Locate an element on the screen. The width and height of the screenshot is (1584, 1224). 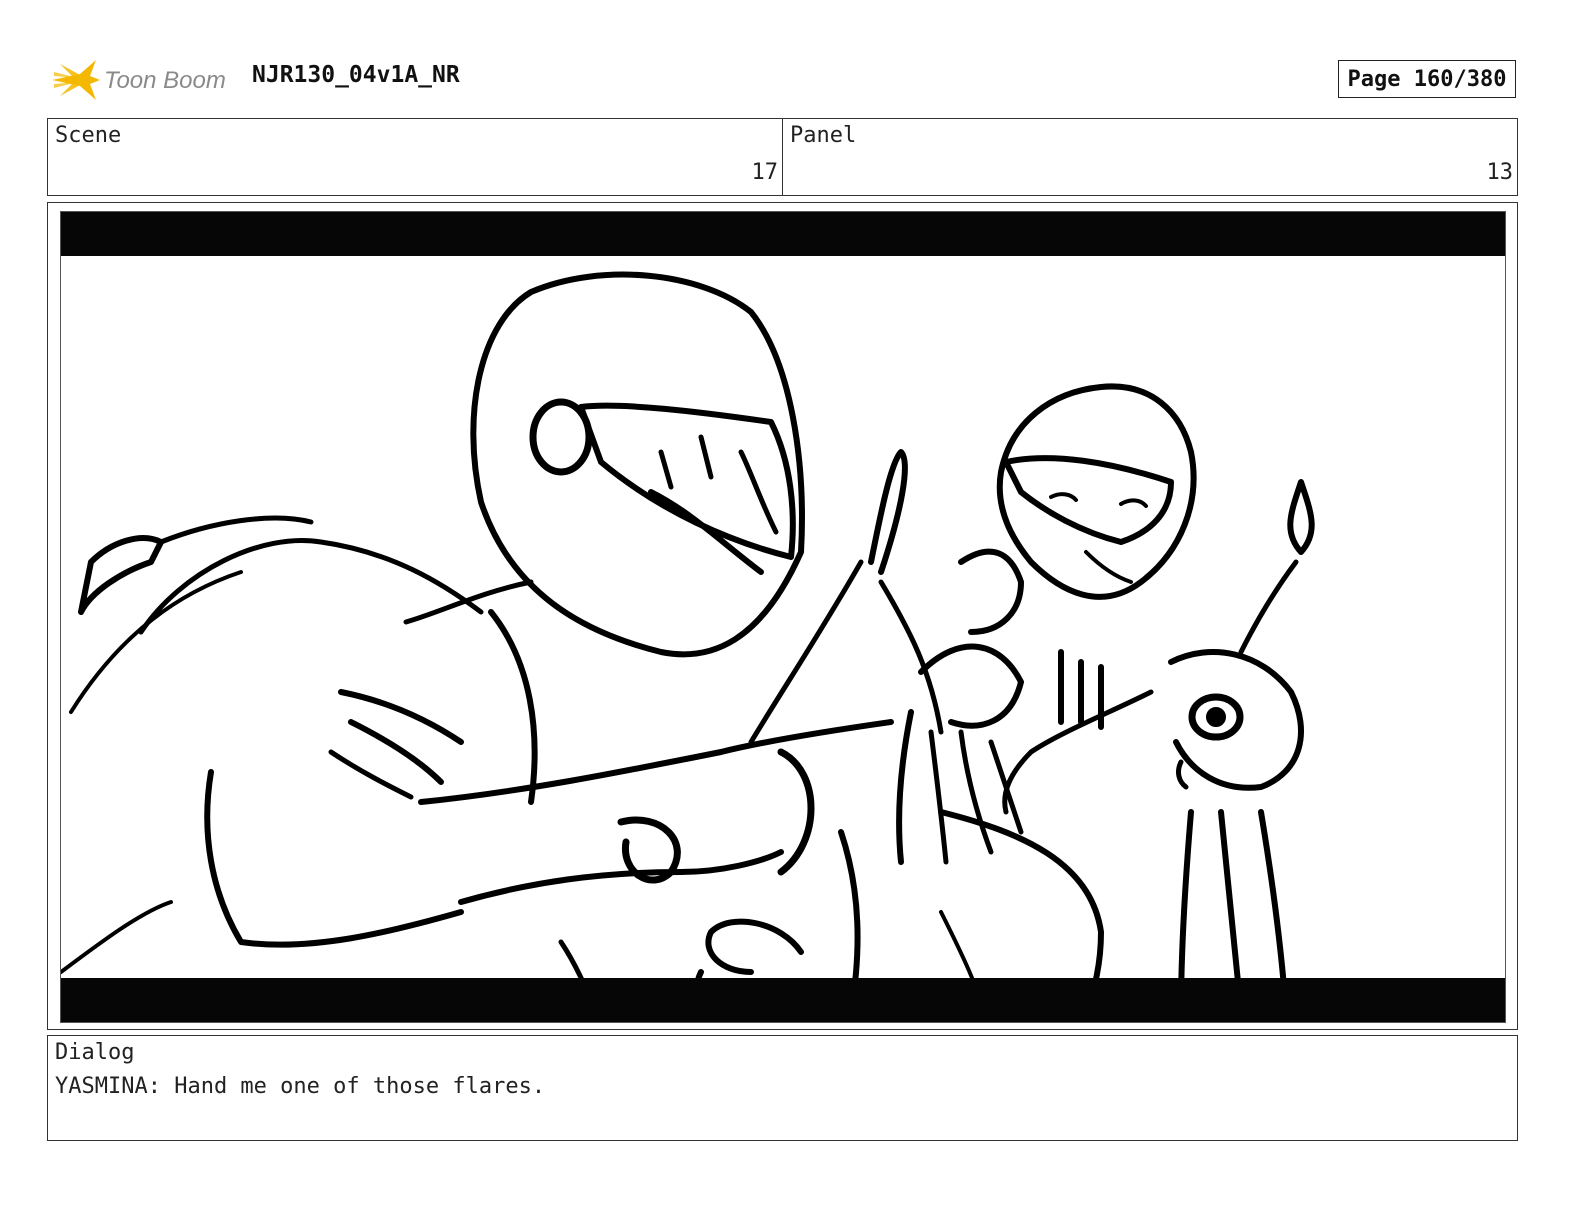
panel-cell: Panel 13 is located at coordinates (1149, 157).